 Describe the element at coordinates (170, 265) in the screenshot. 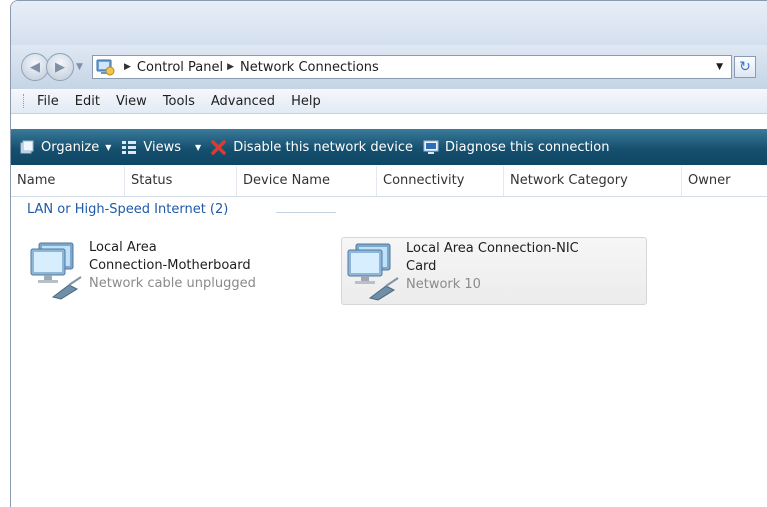

I see `connection-name-line2: Connection-Motherboard` at that location.